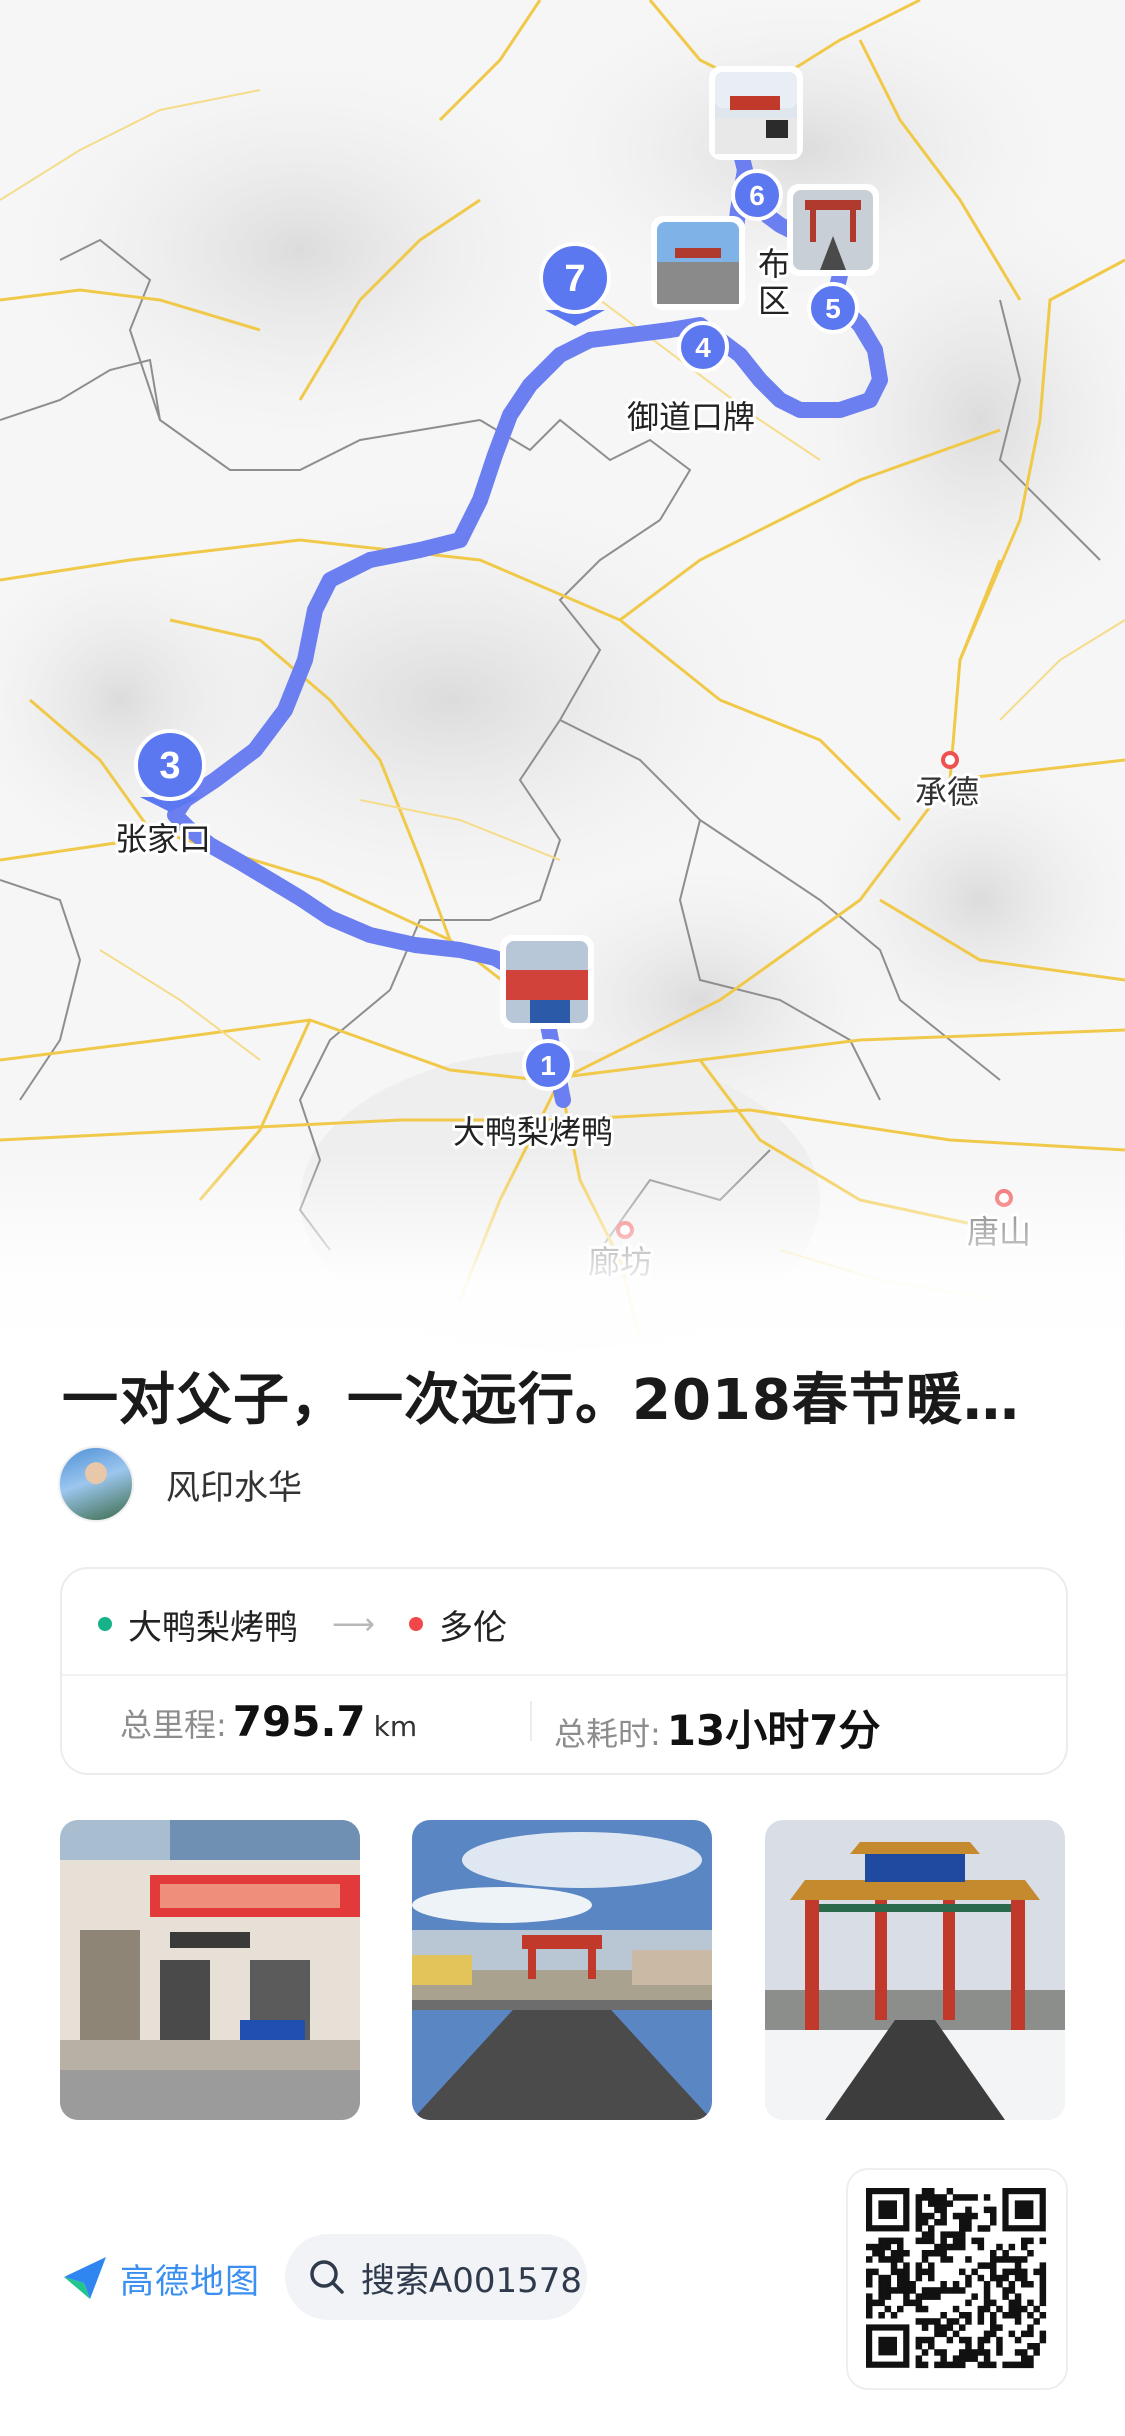 The height and width of the screenshot is (2436, 1125). What do you see at coordinates (163, 839) in the screenshot?
I see `place-label-zhangjiakou: 张家口` at bounding box center [163, 839].